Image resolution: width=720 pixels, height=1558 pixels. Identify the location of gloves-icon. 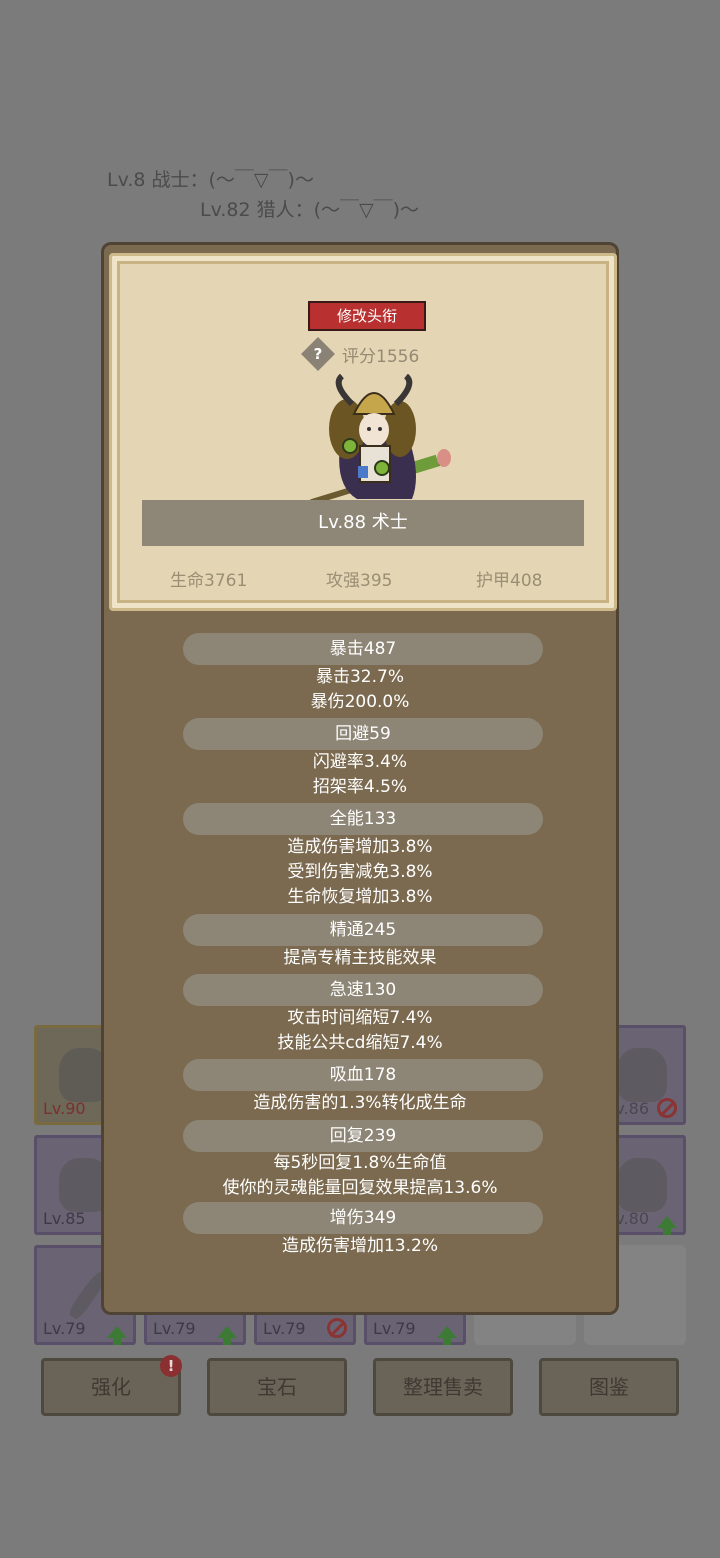
(642, 1185).